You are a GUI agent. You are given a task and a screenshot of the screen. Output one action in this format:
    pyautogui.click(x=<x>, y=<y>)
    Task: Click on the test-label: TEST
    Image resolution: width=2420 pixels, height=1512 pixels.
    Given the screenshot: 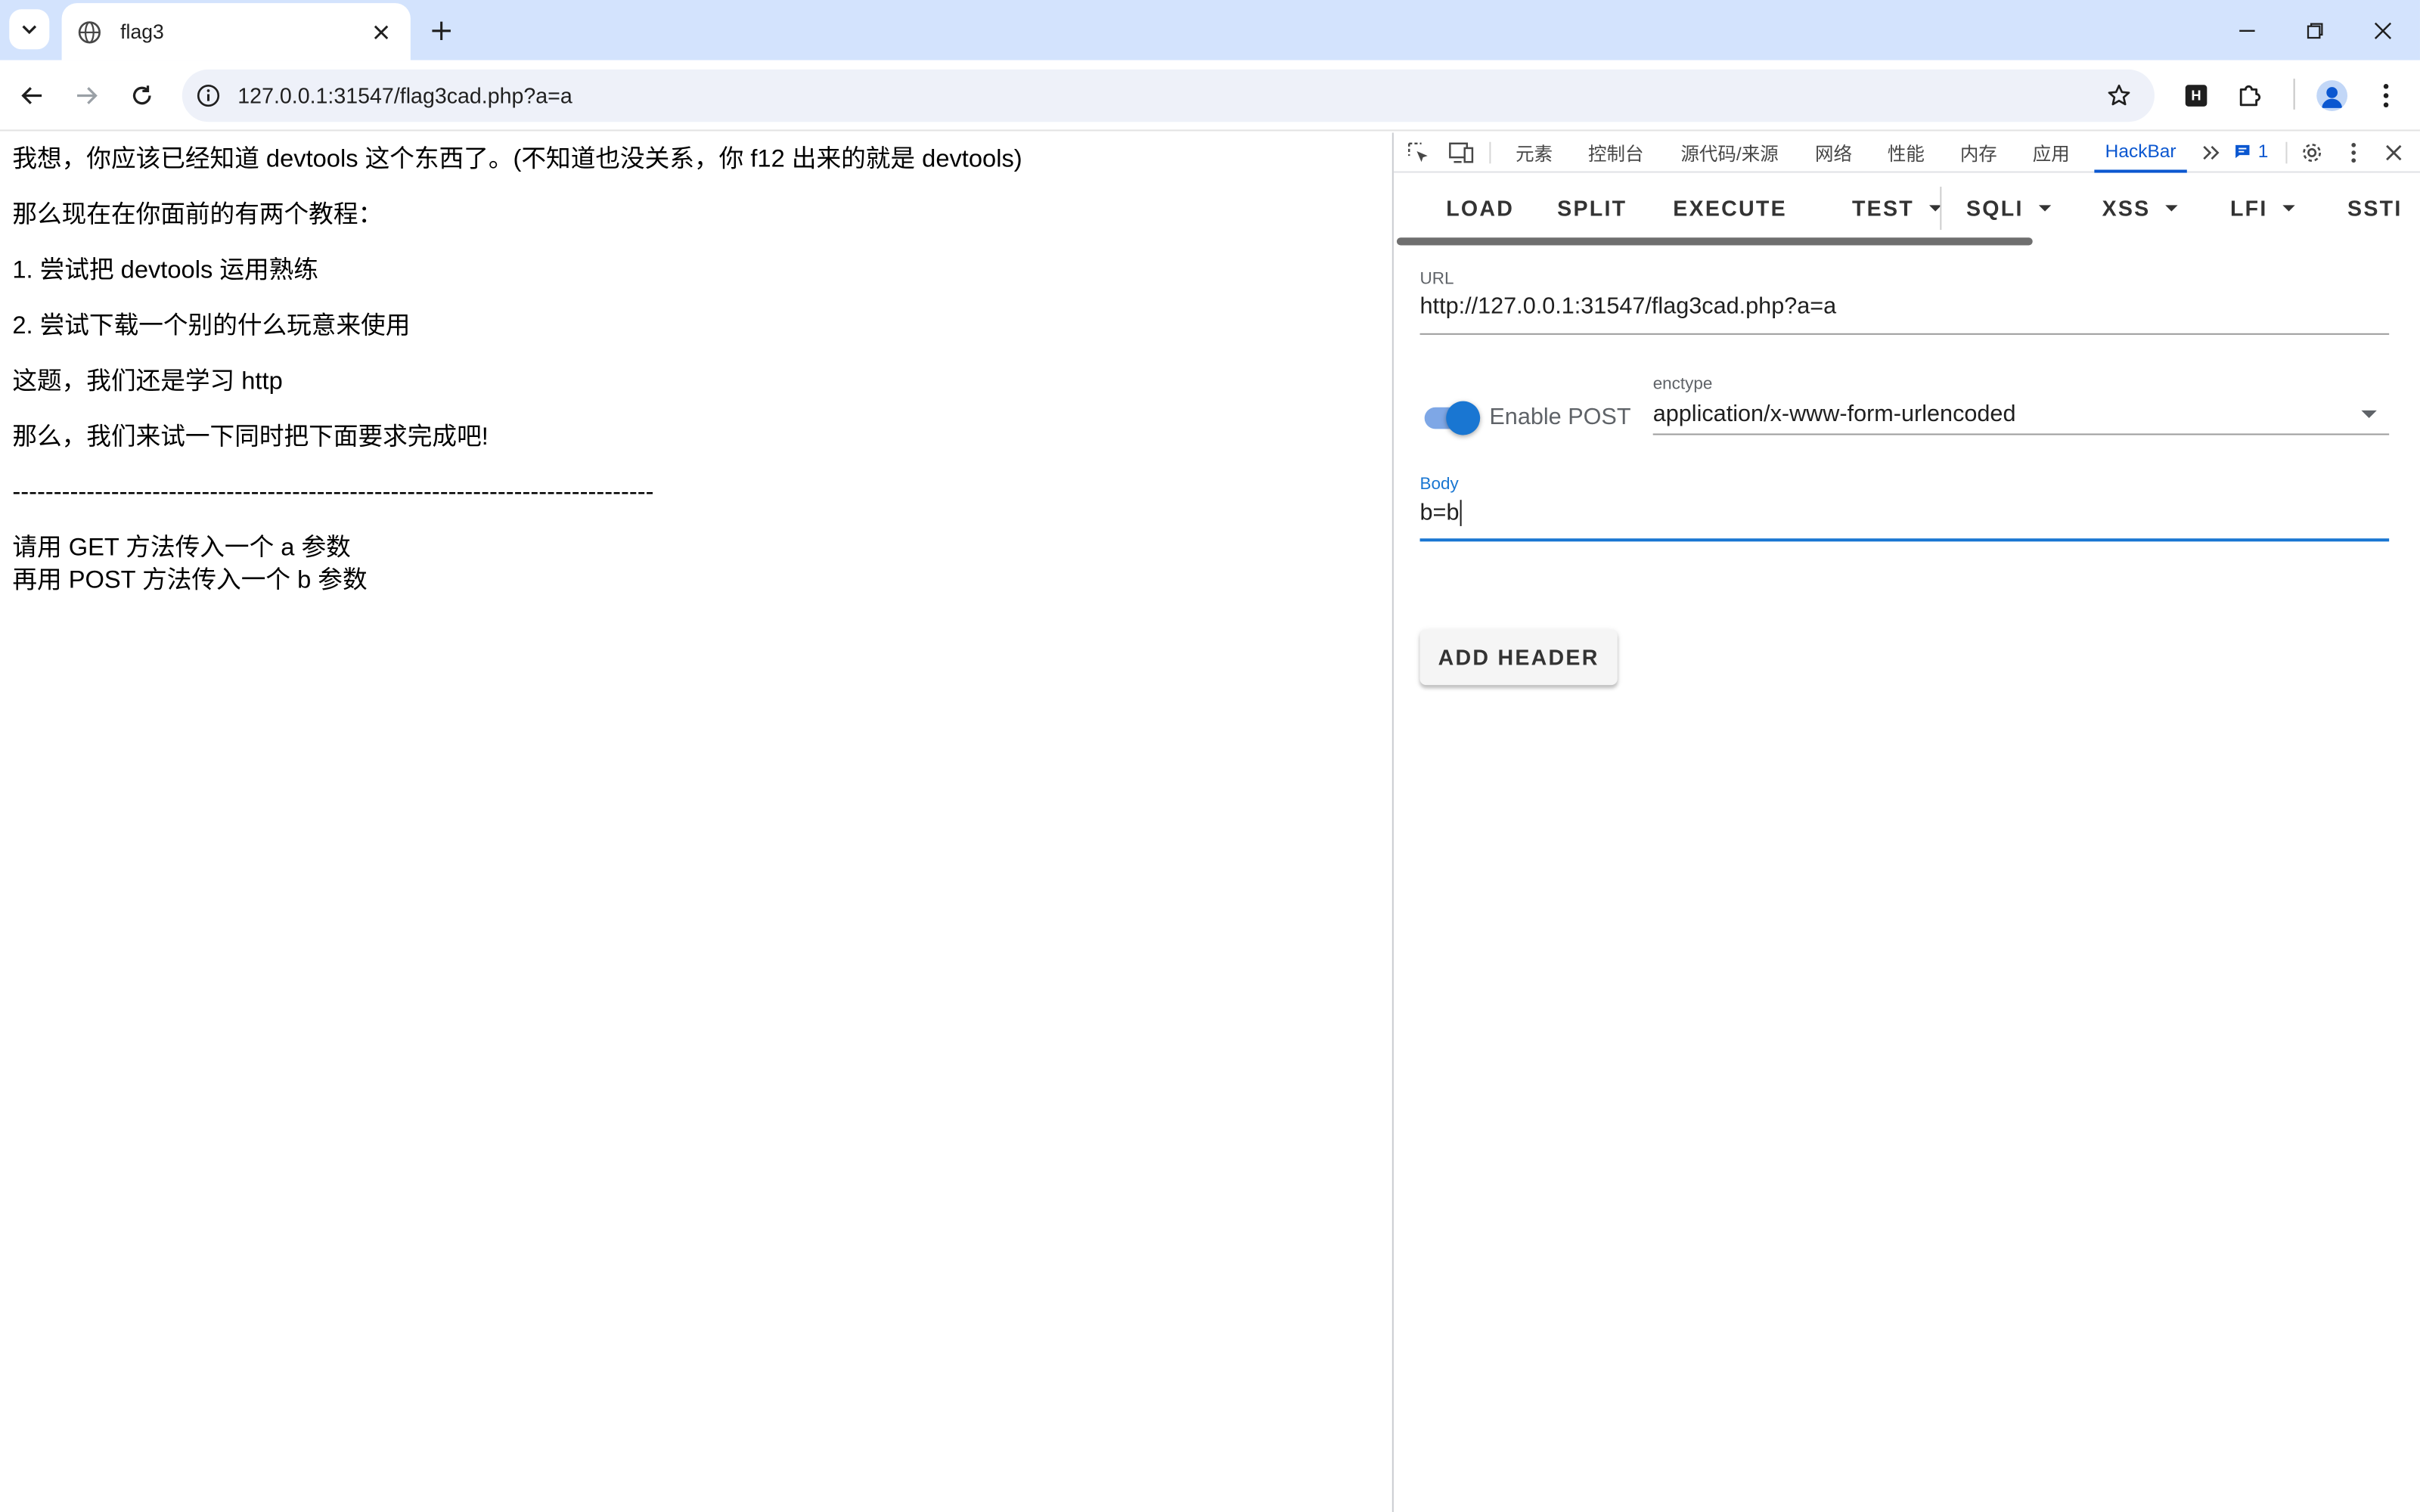 What is the action you would take?
    pyautogui.click(x=1882, y=208)
    